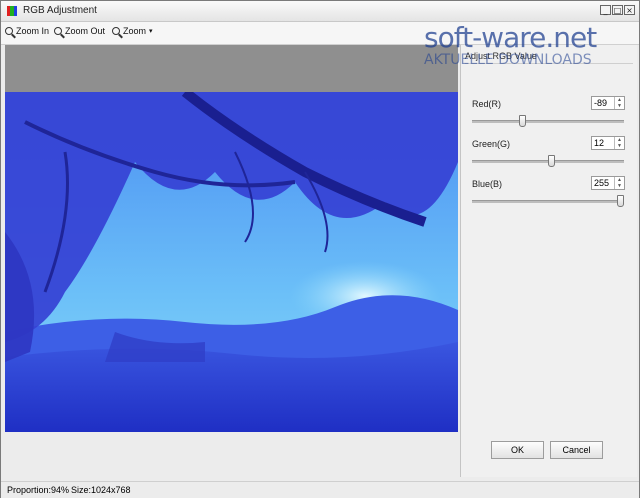 The image size is (642, 500). What do you see at coordinates (151, 31) in the screenshot?
I see `chevron-down-icon: ▾` at bounding box center [151, 31].